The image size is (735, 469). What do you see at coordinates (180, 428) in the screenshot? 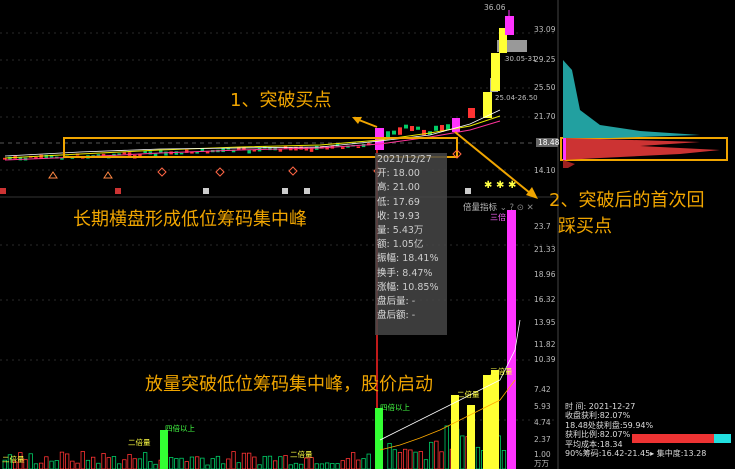
I see `volume-tag: 四倍以上` at bounding box center [180, 428].